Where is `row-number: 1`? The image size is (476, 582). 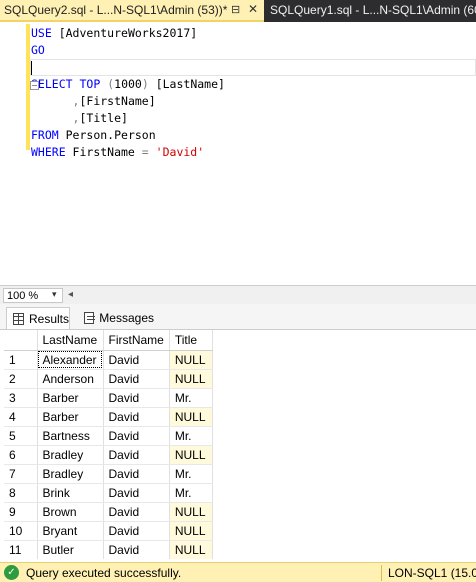 row-number: 1 is located at coordinates (21, 360).